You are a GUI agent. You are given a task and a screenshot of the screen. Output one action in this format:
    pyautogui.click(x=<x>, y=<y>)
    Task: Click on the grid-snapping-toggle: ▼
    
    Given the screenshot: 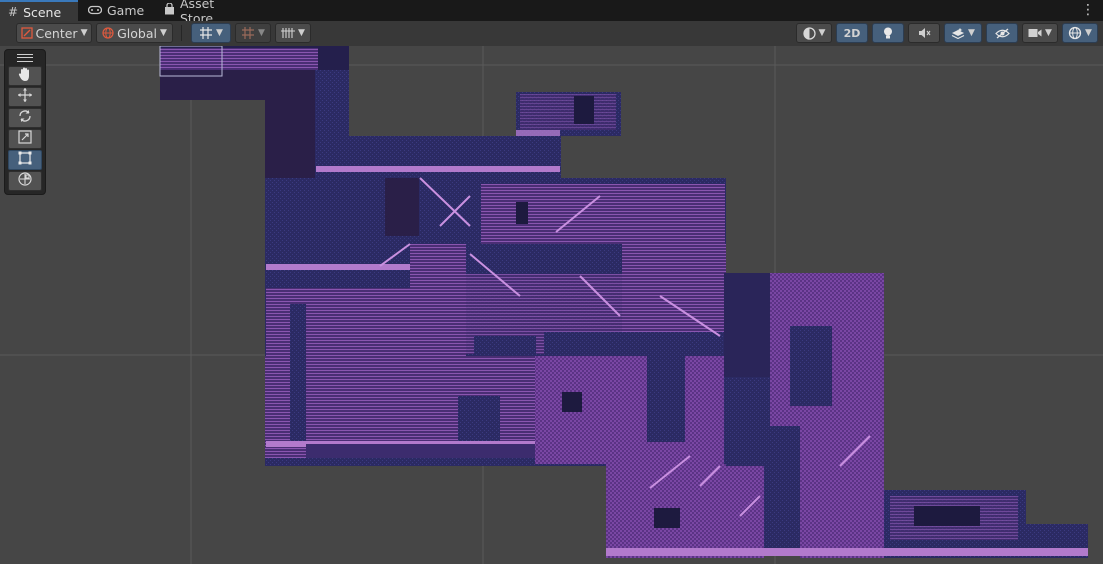 What is the action you would take?
    pyautogui.click(x=211, y=33)
    